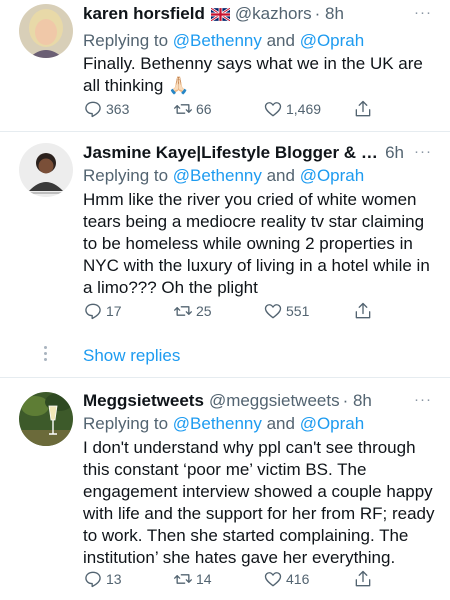 The width and height of the screenshot is (450, 600). I want to click on like-button: 1,469, so click(292, 109).